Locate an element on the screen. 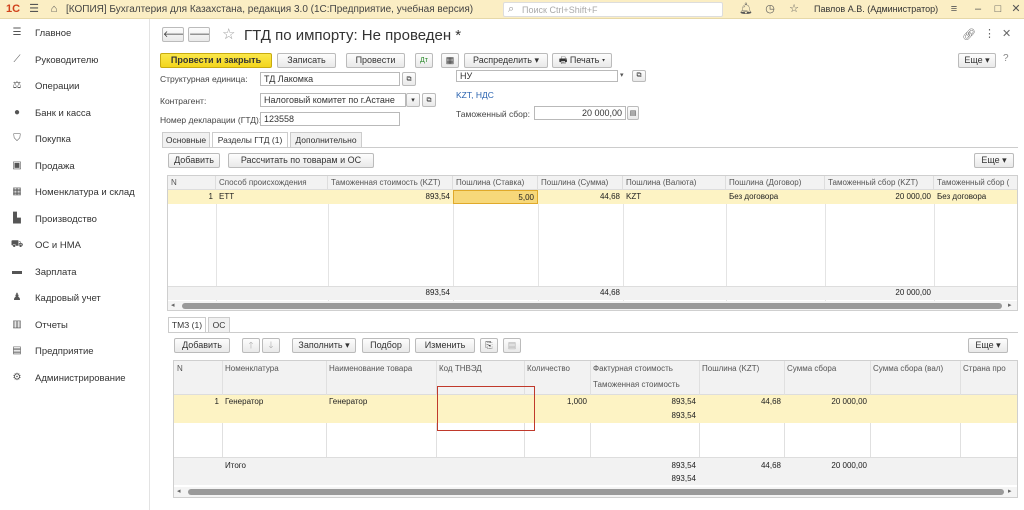  sections-more-button: Еще ▾ is located at coordinates (994, 160).